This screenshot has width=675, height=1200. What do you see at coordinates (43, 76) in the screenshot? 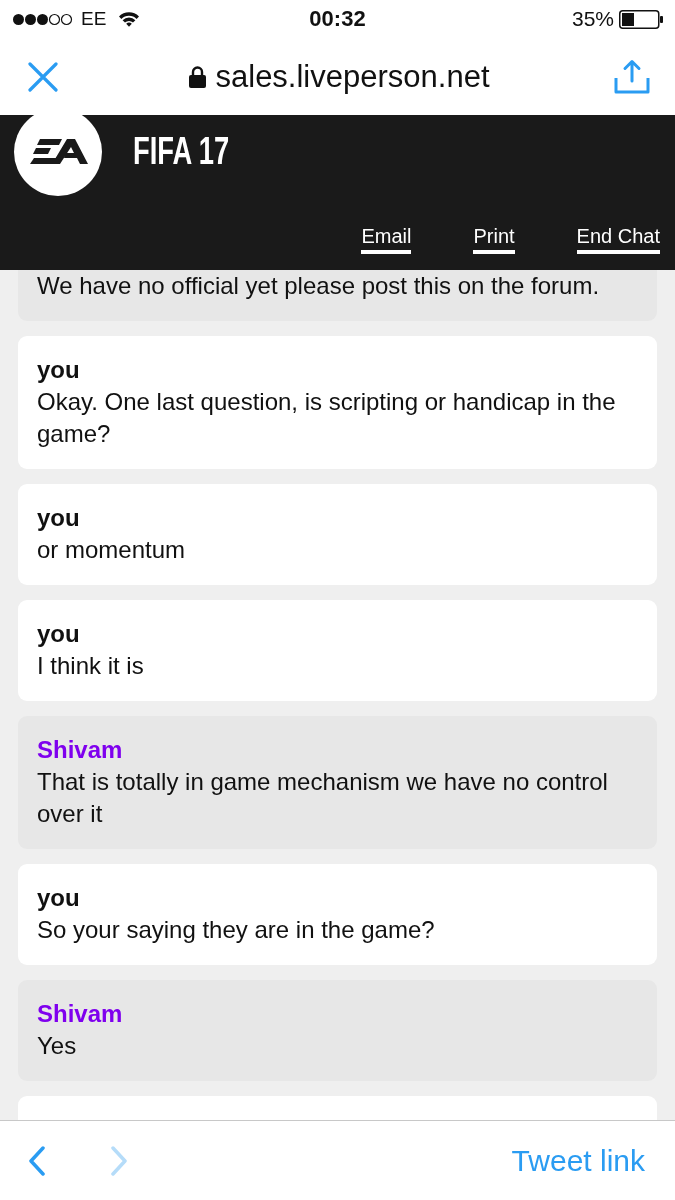
I see `close-icon` at bounding box center [43, 76].